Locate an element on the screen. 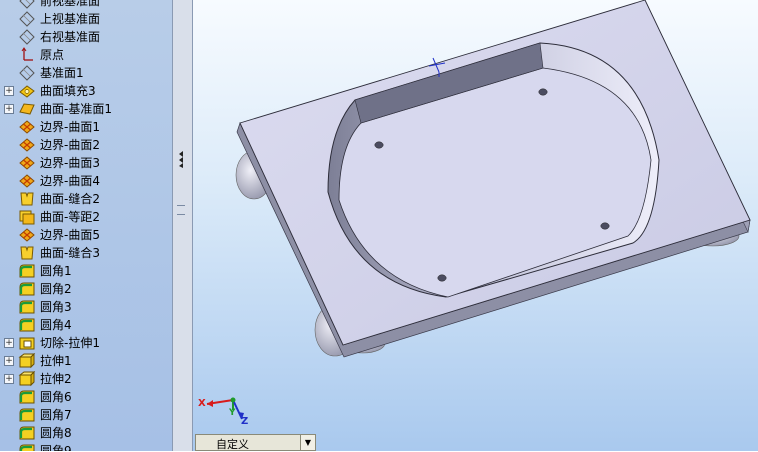 The height and width of the screenshot is (452, 758). feature-tree-item-label: 原点 is located at coordinates (52, 55).